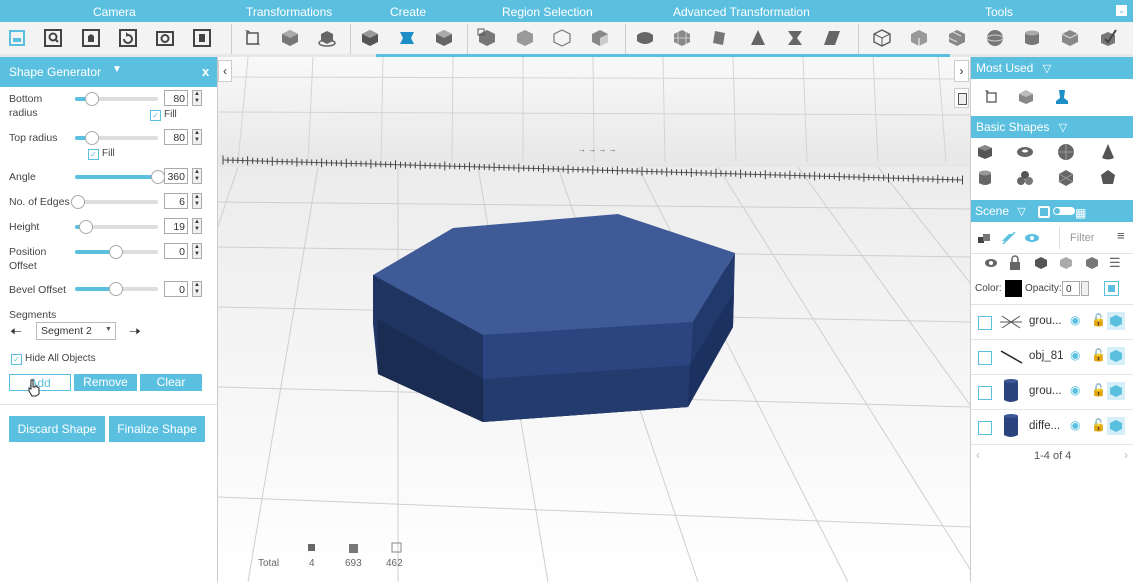 This screenshot has width=1133, height=582. What do you see at coordinates (16, 359) in the screenshot?
I see `hide-all-objects-checkbox: ✓` at bounding box center [16, 359].